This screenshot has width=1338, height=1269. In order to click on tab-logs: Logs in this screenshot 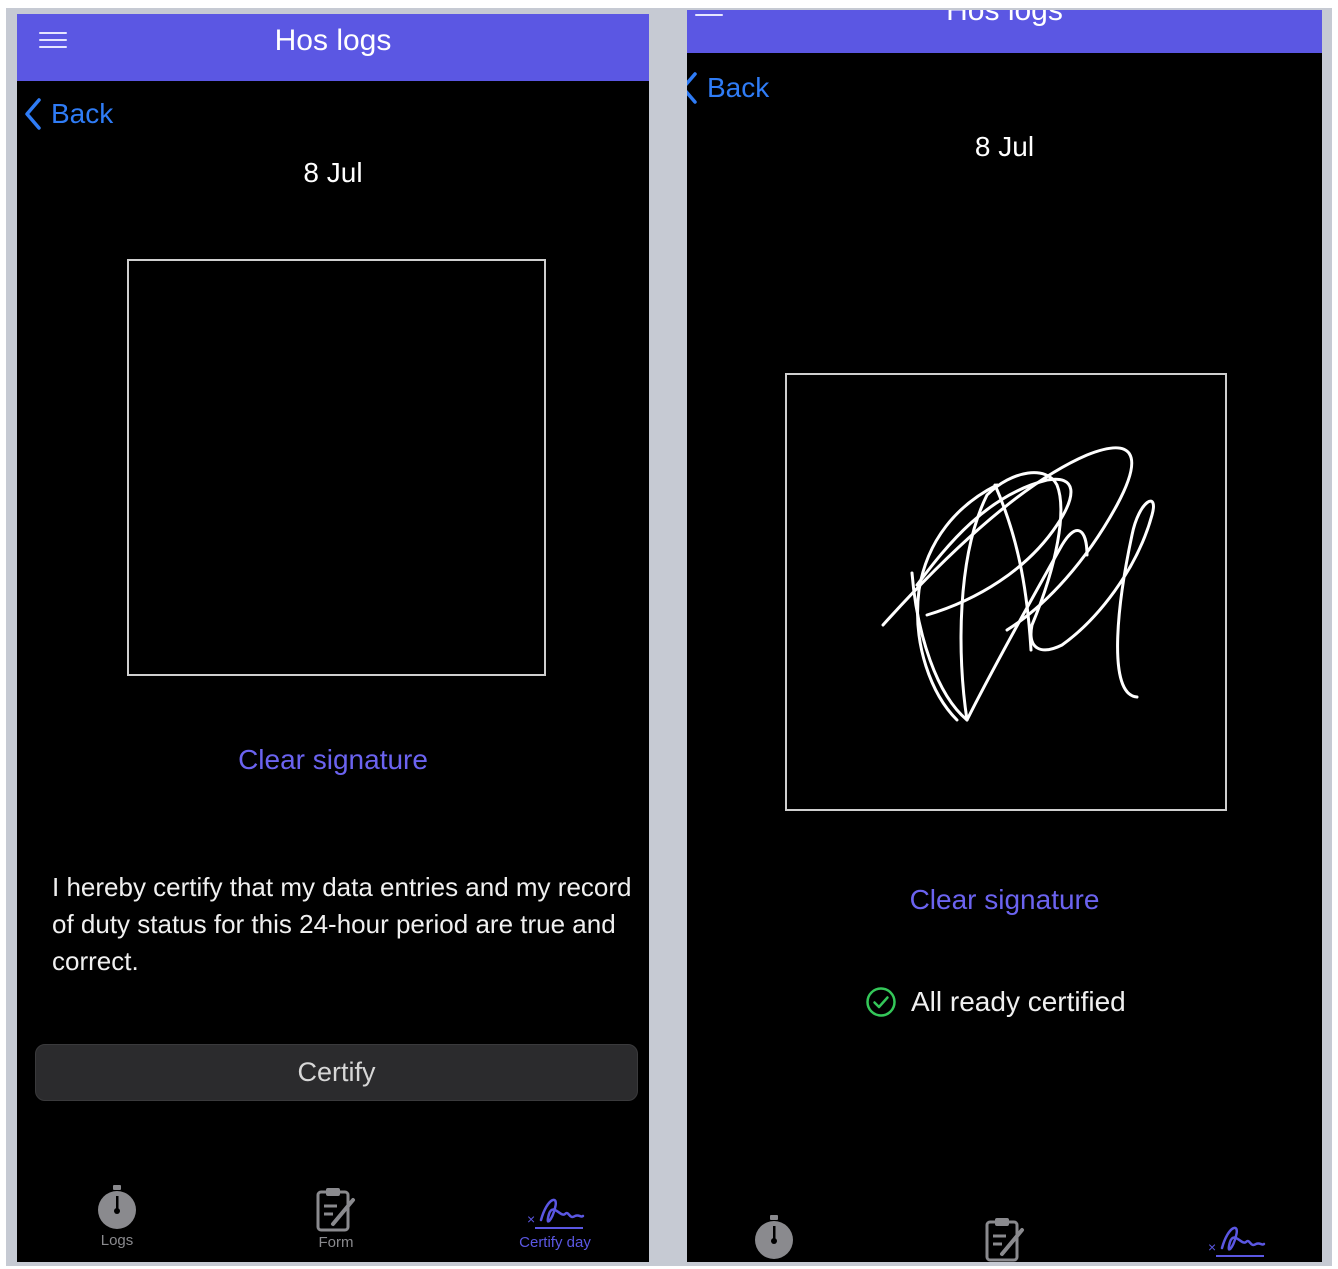, I will do `click(117, 1216)`.